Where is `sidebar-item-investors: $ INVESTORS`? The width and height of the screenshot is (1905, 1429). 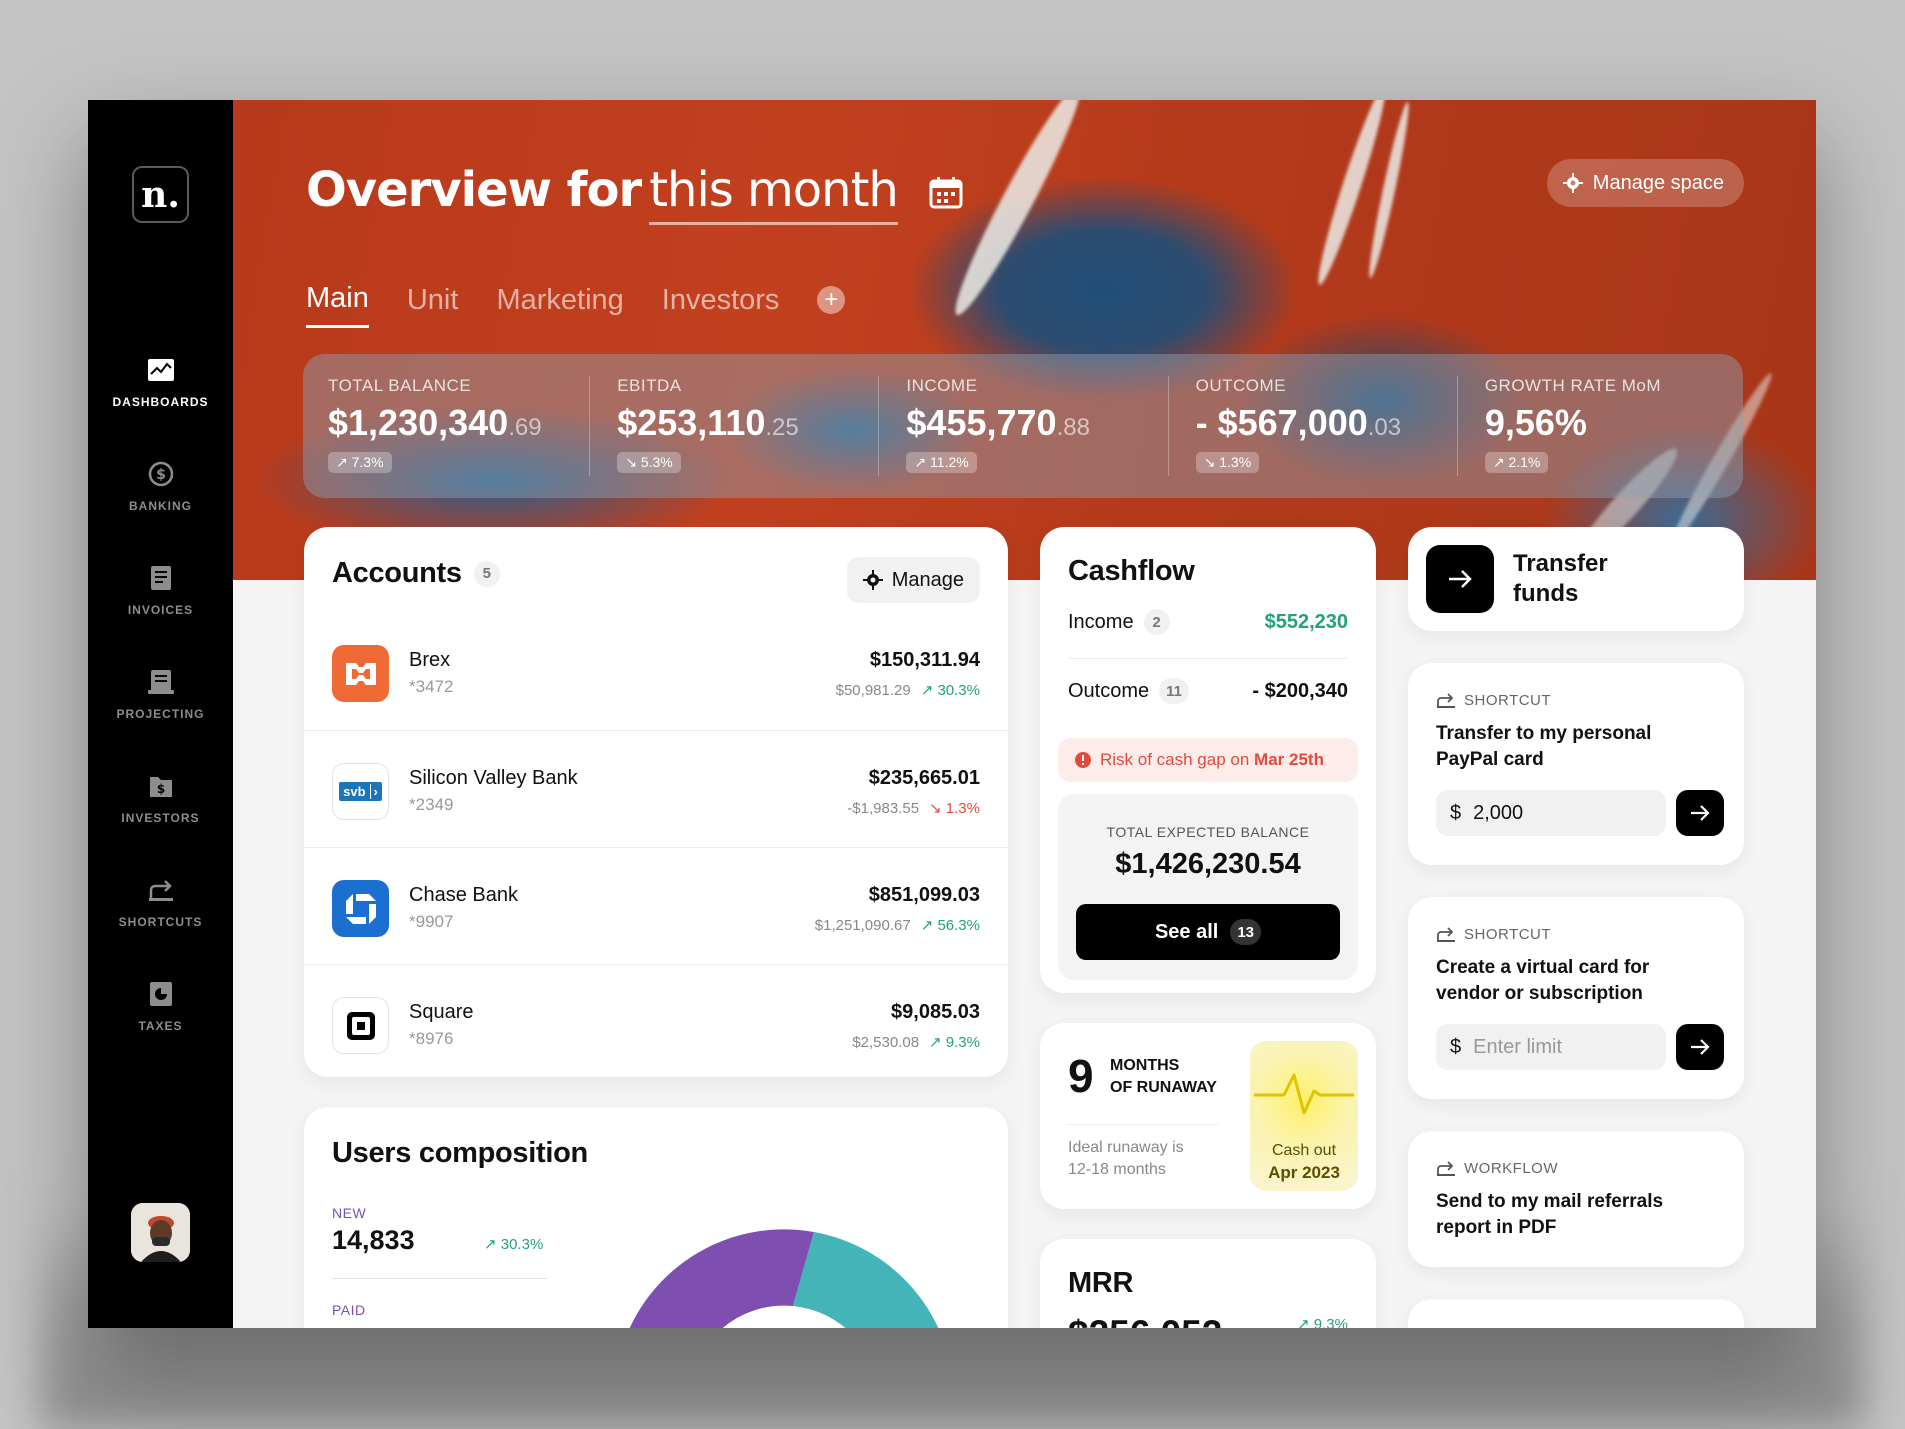 sidebar-item-investors: $ INVESTORS is located at coordinates (160, 818).